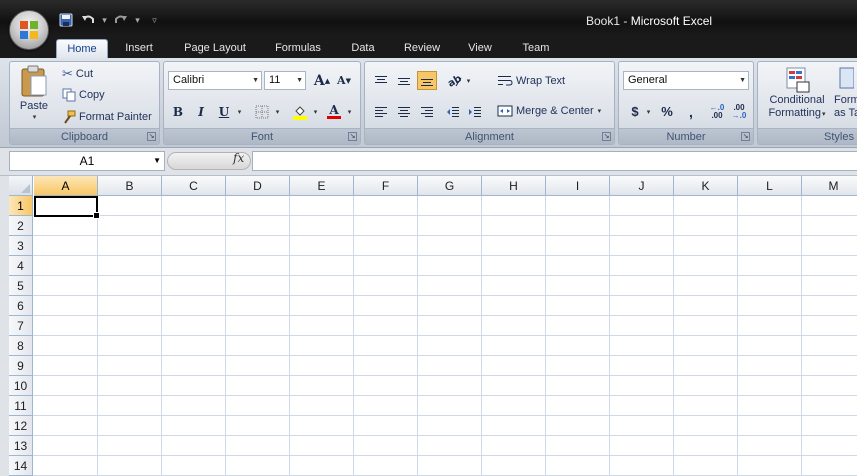 The width and height of the screenshot is (857, 476). Describe the element at coordinates (29, 30) in the screenshot. I see `office-button` at that location.